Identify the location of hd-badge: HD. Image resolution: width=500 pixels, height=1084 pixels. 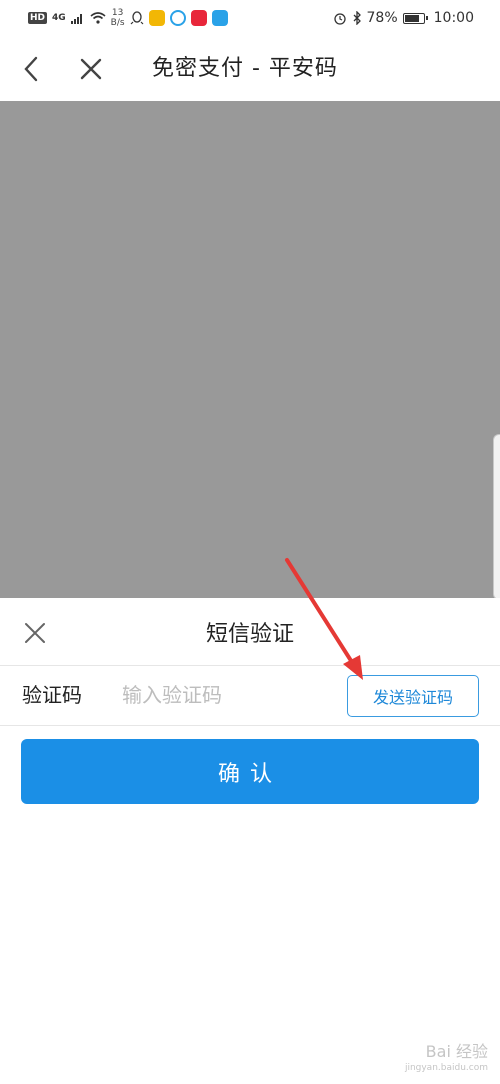
(38, 18).